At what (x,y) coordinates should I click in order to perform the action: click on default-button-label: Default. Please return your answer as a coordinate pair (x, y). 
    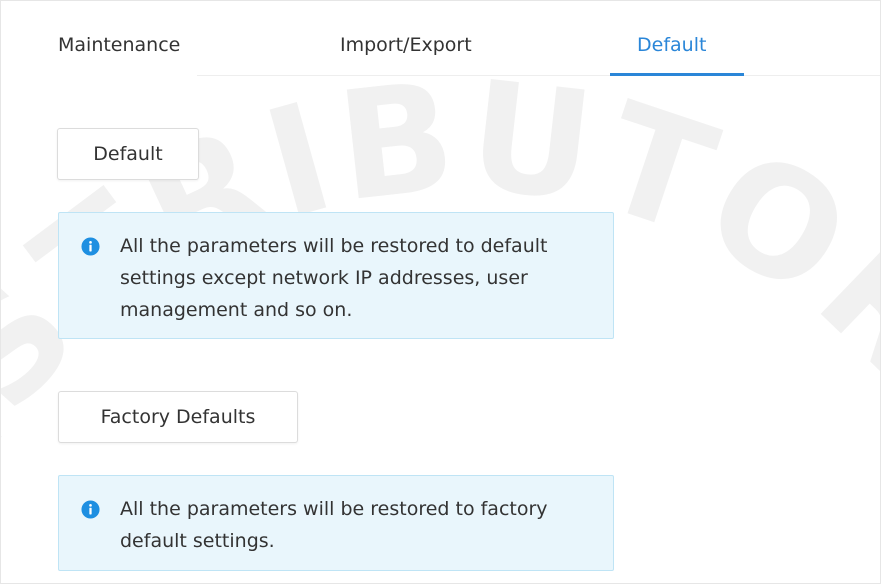
    Looking at the image, I should click on (128, 154).